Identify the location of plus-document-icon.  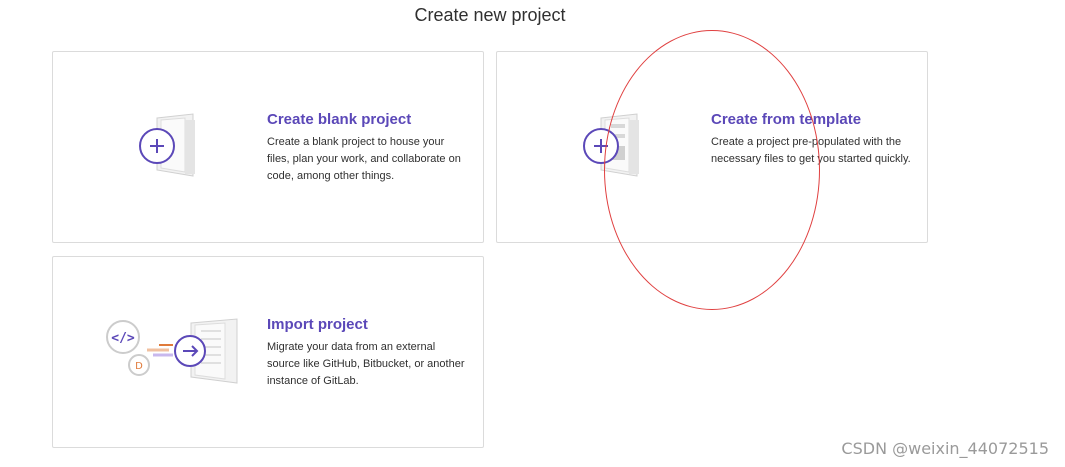
(173, 148).